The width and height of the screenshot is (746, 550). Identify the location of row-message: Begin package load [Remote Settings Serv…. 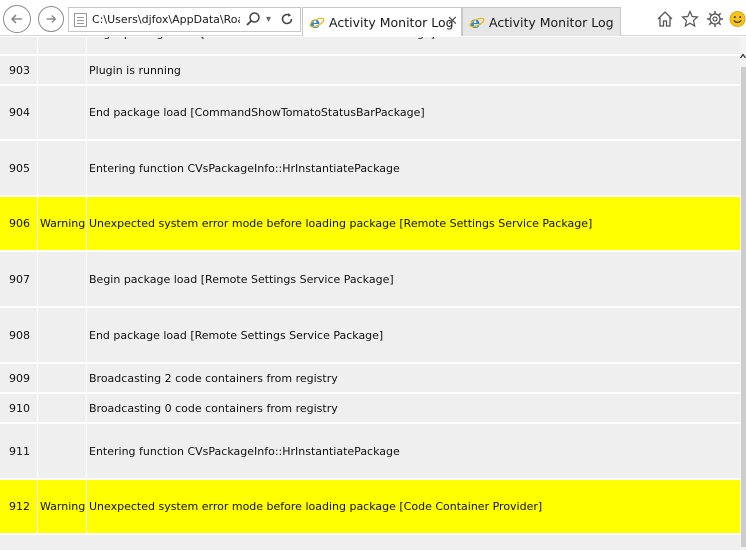
(241, 279).